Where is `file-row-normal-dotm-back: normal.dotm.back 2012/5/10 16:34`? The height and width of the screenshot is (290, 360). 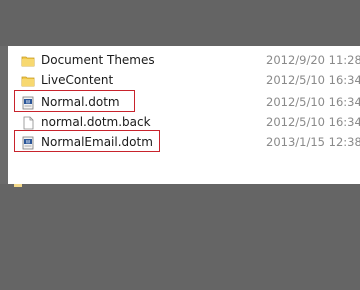
file-row-normal-dotm-back: normal.dotm.back 2012/5/10 16:34 is located at coordinates (184, 122).